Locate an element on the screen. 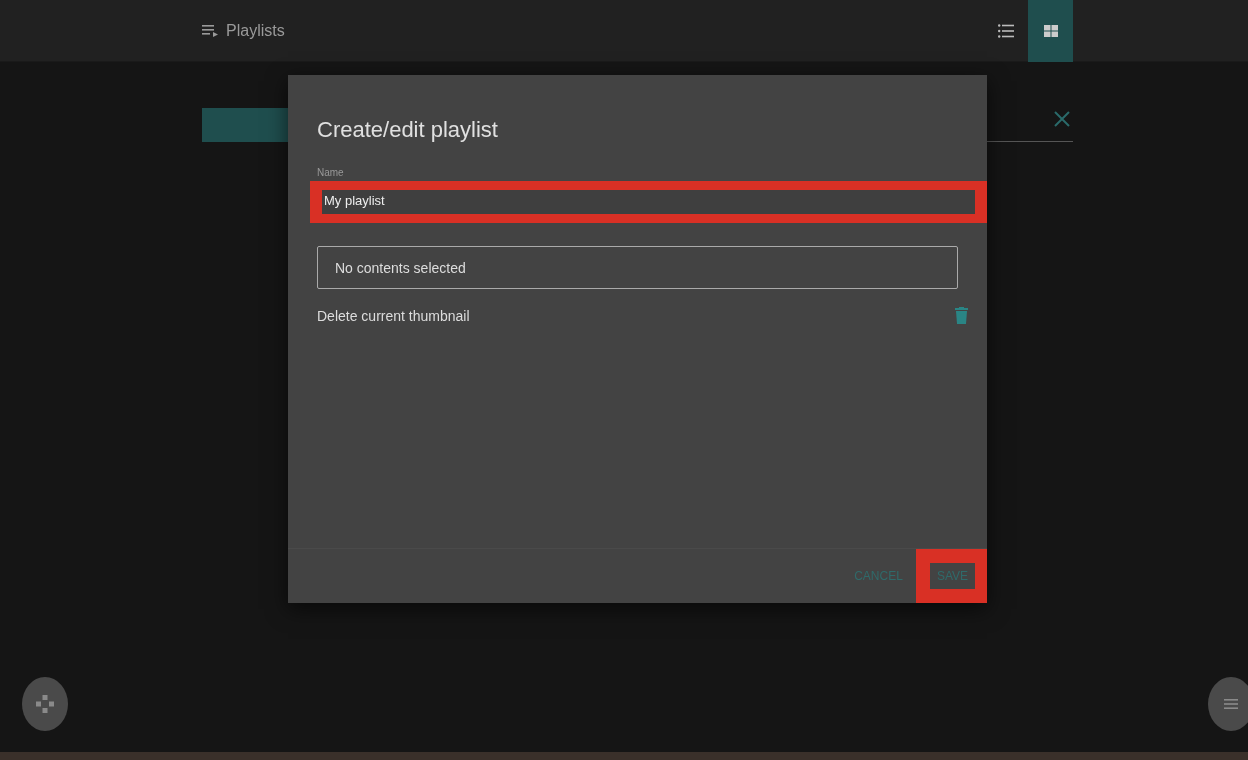 Image resolution: width=1248 pixels, height=760 pixels. gamepad-button is located at coordinates (45, 704).